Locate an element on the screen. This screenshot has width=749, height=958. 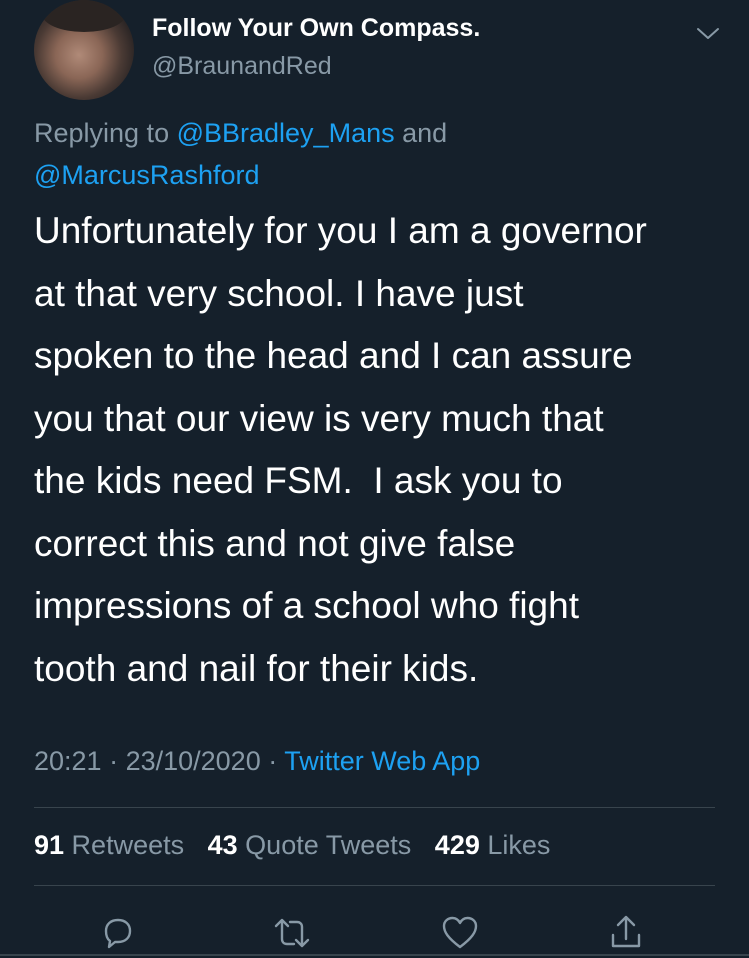
tweet-stats: 91 Retweets 43 Quote Tweets 429 Likes is located at coordinates (300, 845).